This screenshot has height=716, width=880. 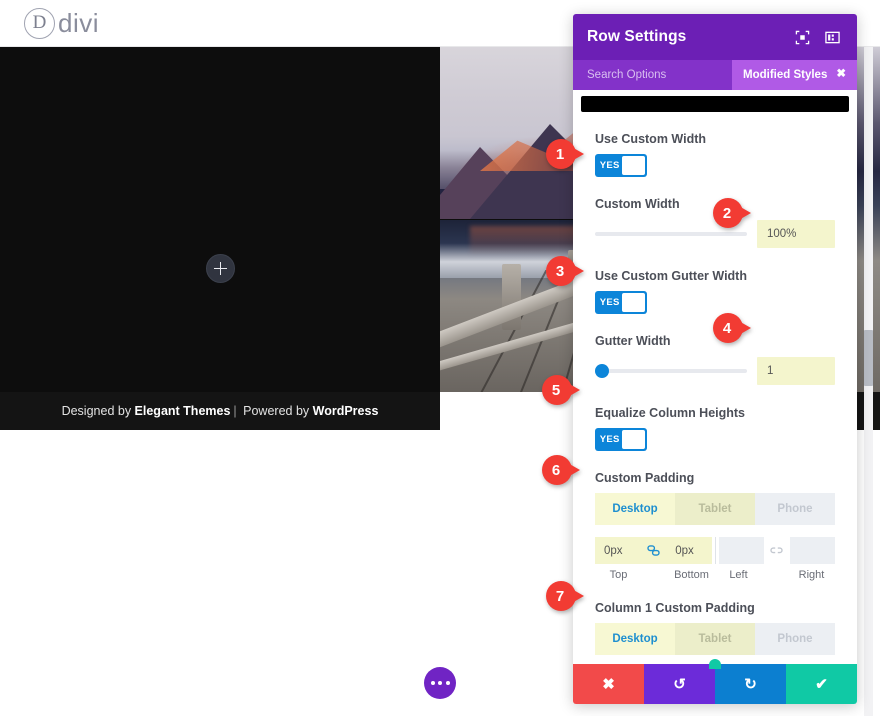 I want to click on custom-width-slider-track, so click(x=671, y=234).